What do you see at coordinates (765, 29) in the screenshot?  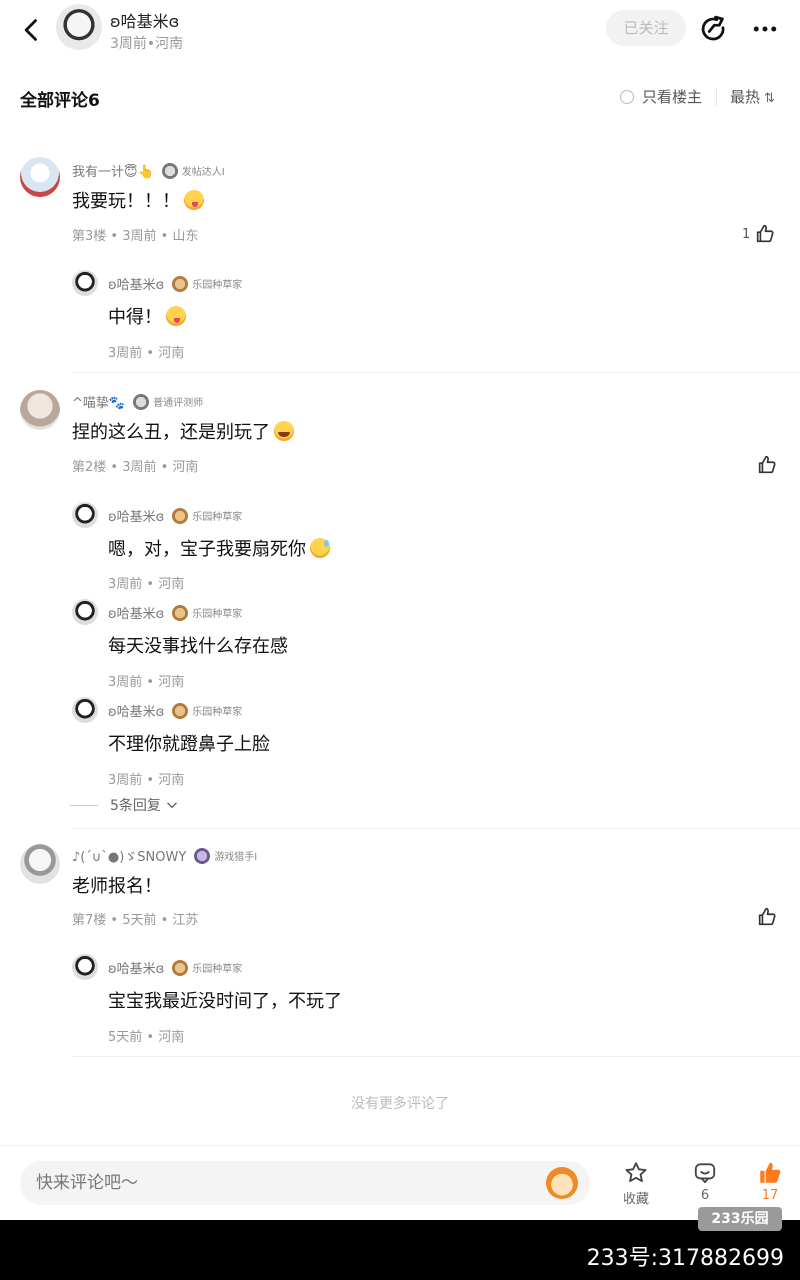 I see `more-icon` at bounding box center [765, 29].